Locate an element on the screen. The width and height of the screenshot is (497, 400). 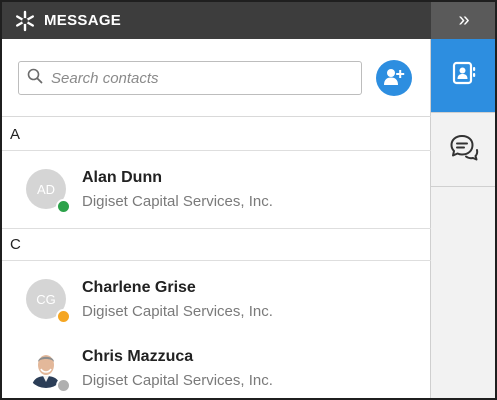
section-letter: C is located at coordinates (15, 244).